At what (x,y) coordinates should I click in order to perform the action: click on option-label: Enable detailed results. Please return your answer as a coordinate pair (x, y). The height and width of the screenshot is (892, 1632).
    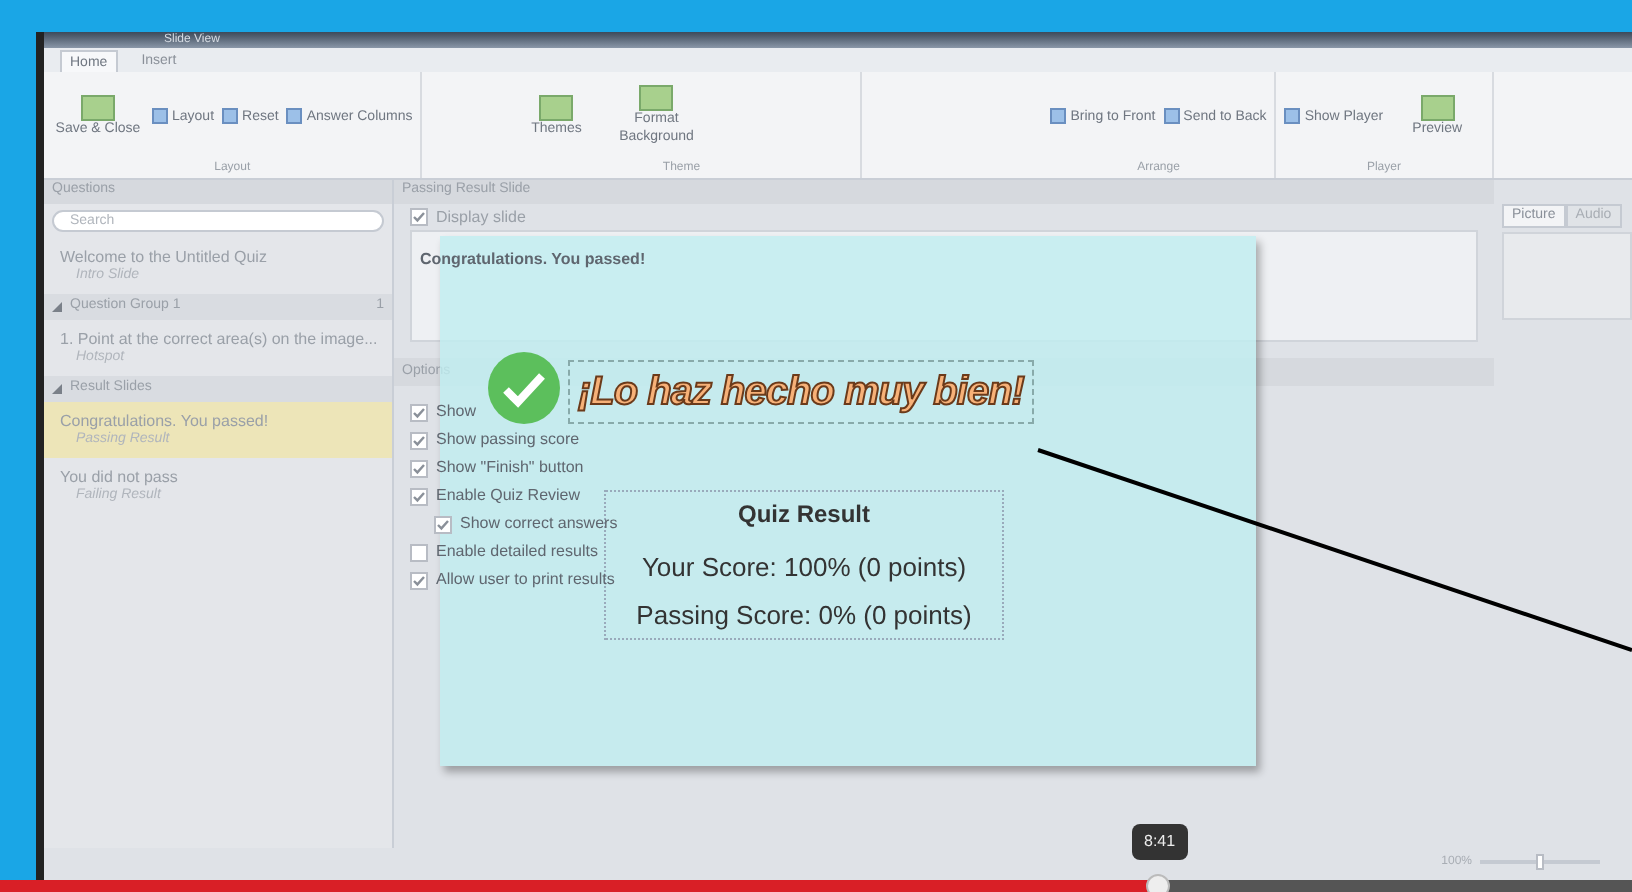
    Looking at the image, I should click on (517, 552).